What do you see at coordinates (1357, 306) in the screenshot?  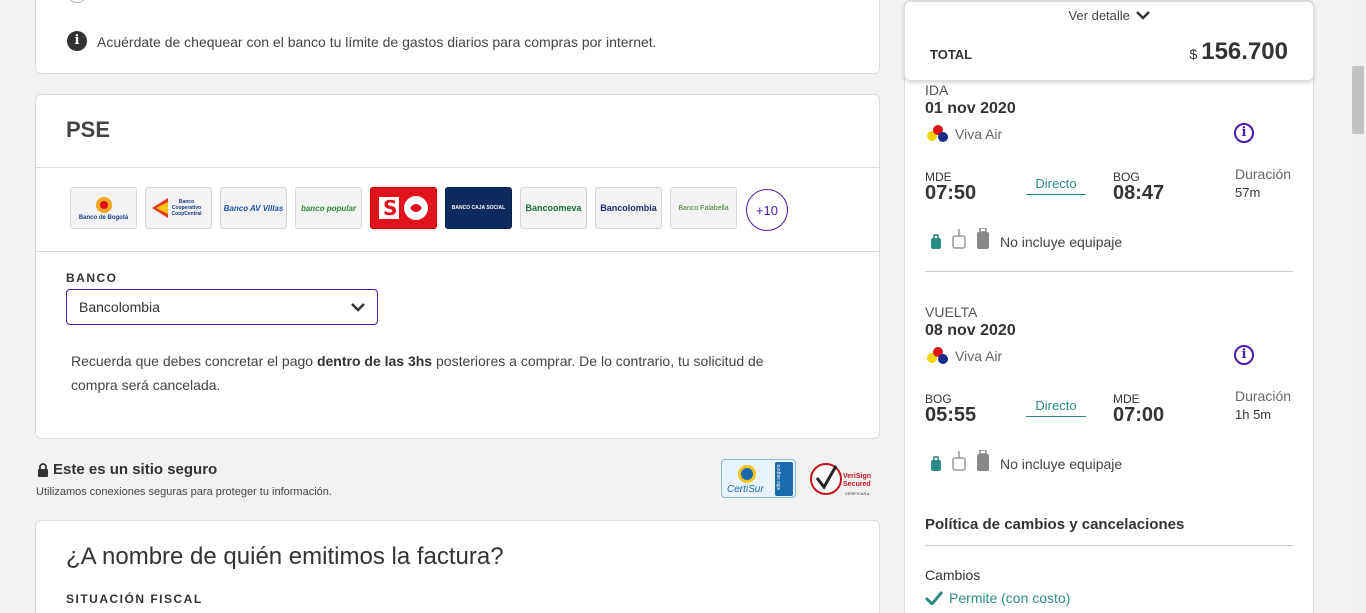 I see `page-scrollbar` at bounding box center [1357, 306].